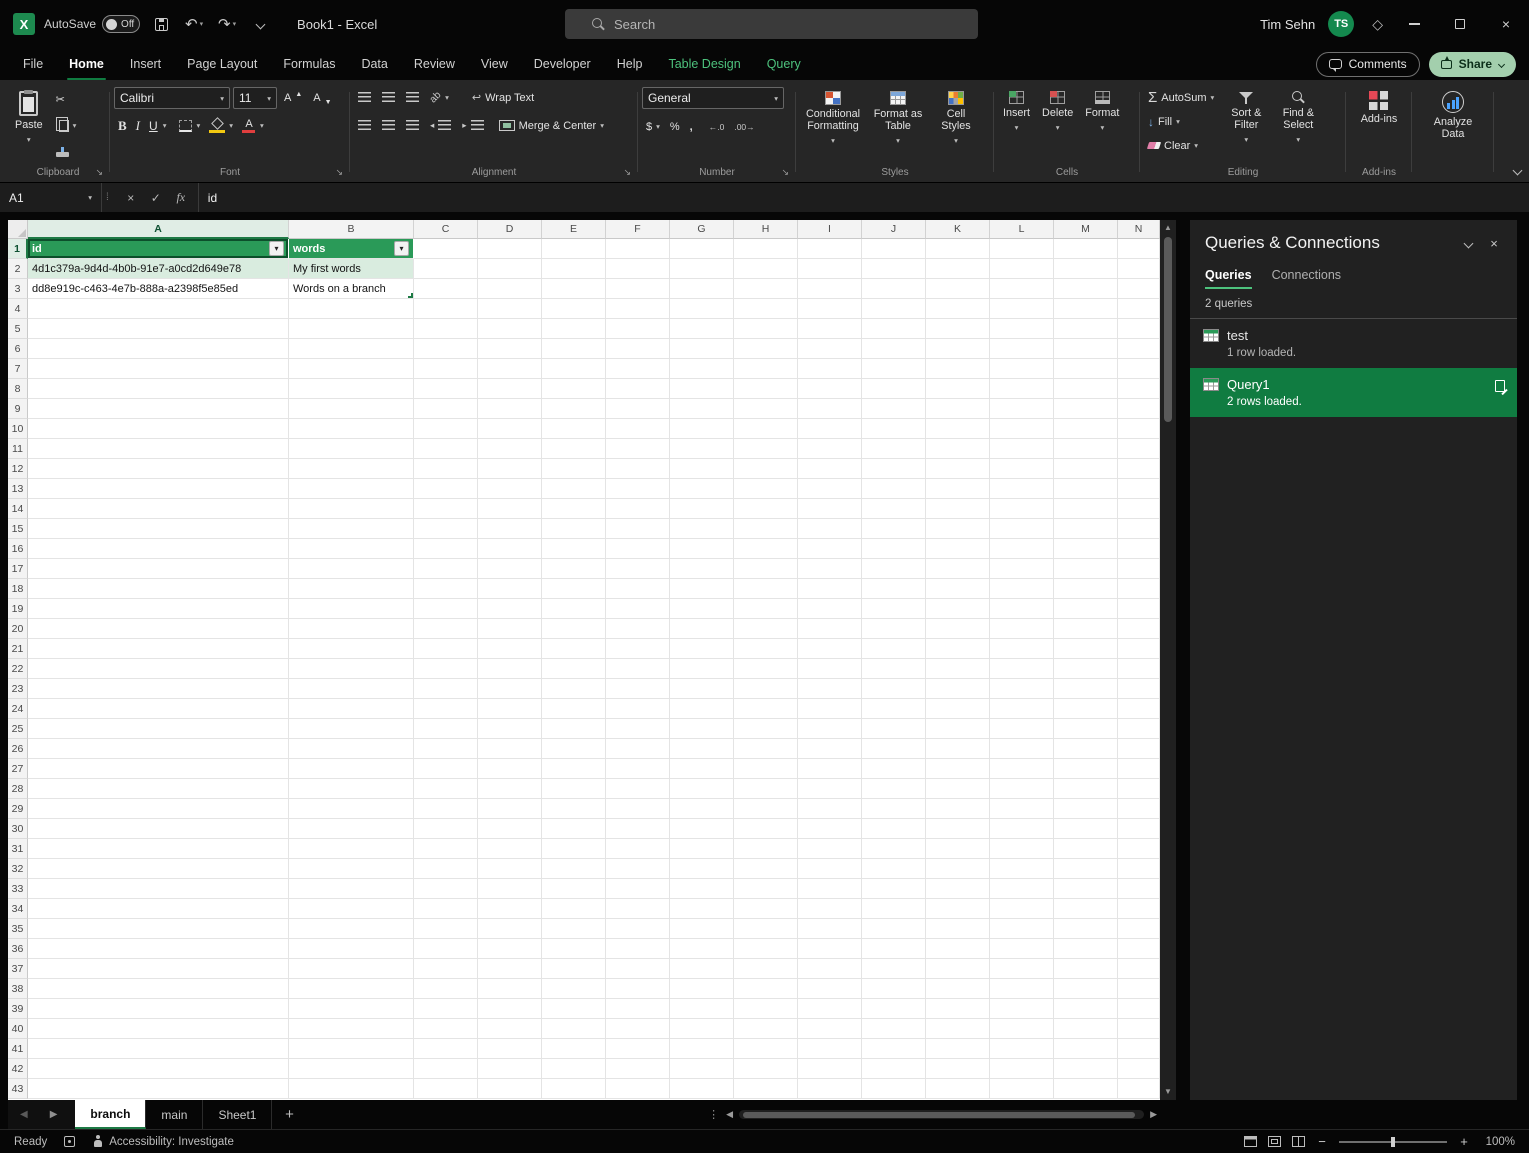 This screenshot has height=1153, width=1529. What do you see at coordinates (510, 389) in the screenshot?
I see `cell-D8` at bounding box center [510, 389].